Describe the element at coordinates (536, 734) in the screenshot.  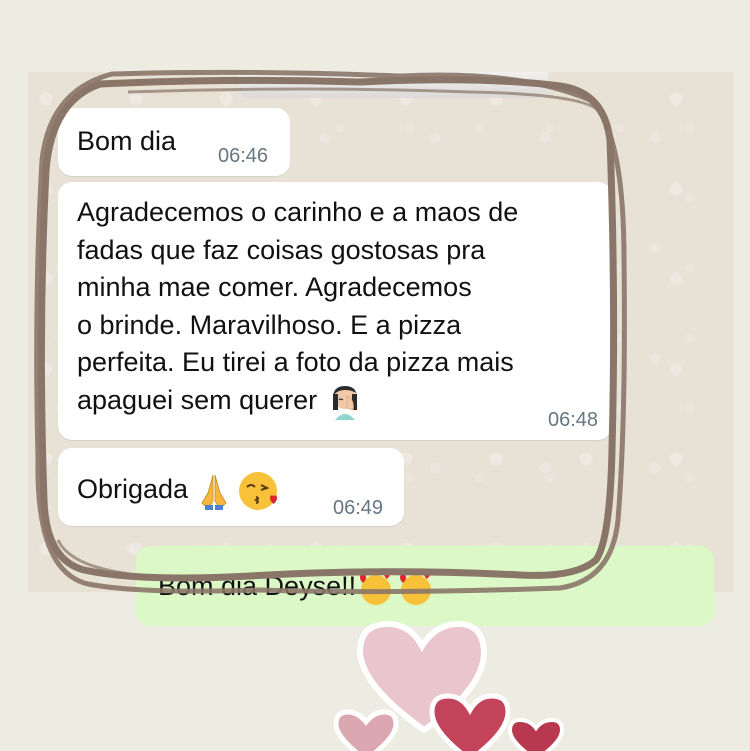
I see `heart-edge-icon` at that location.